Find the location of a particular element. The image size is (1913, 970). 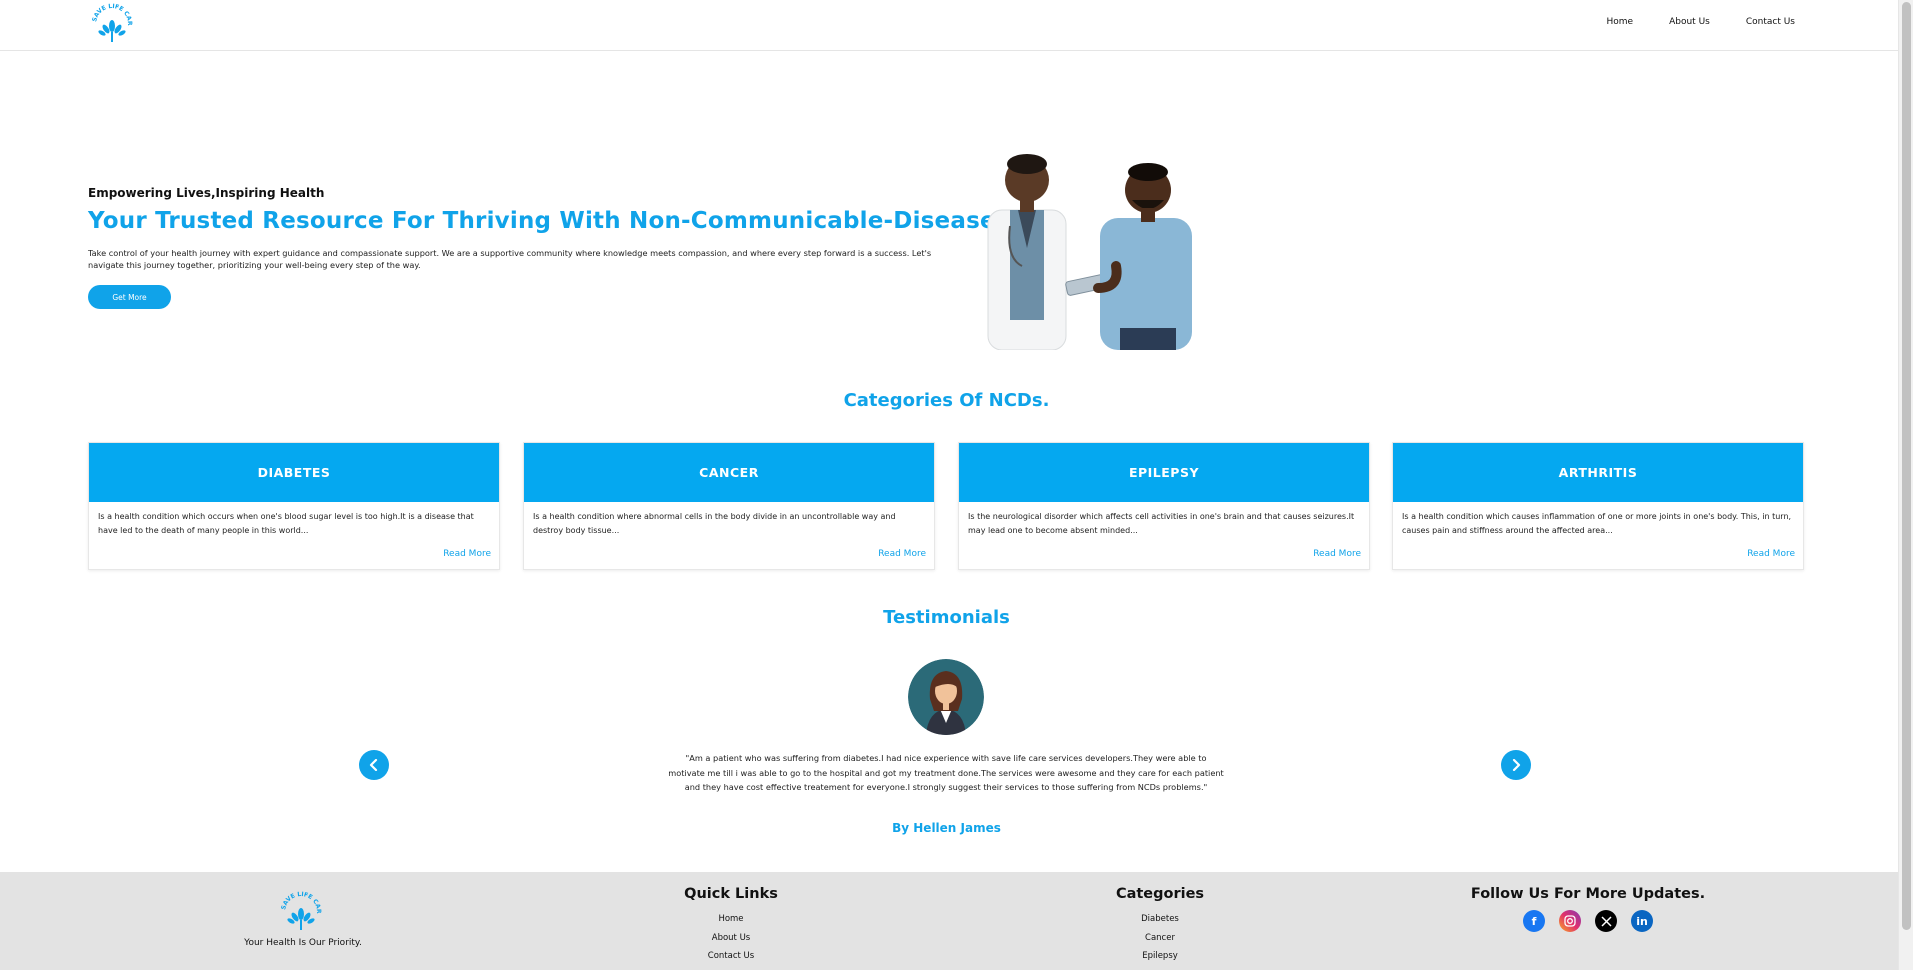

main-nav: Home About Us Contact Us is located at coordinates (1701, 22).